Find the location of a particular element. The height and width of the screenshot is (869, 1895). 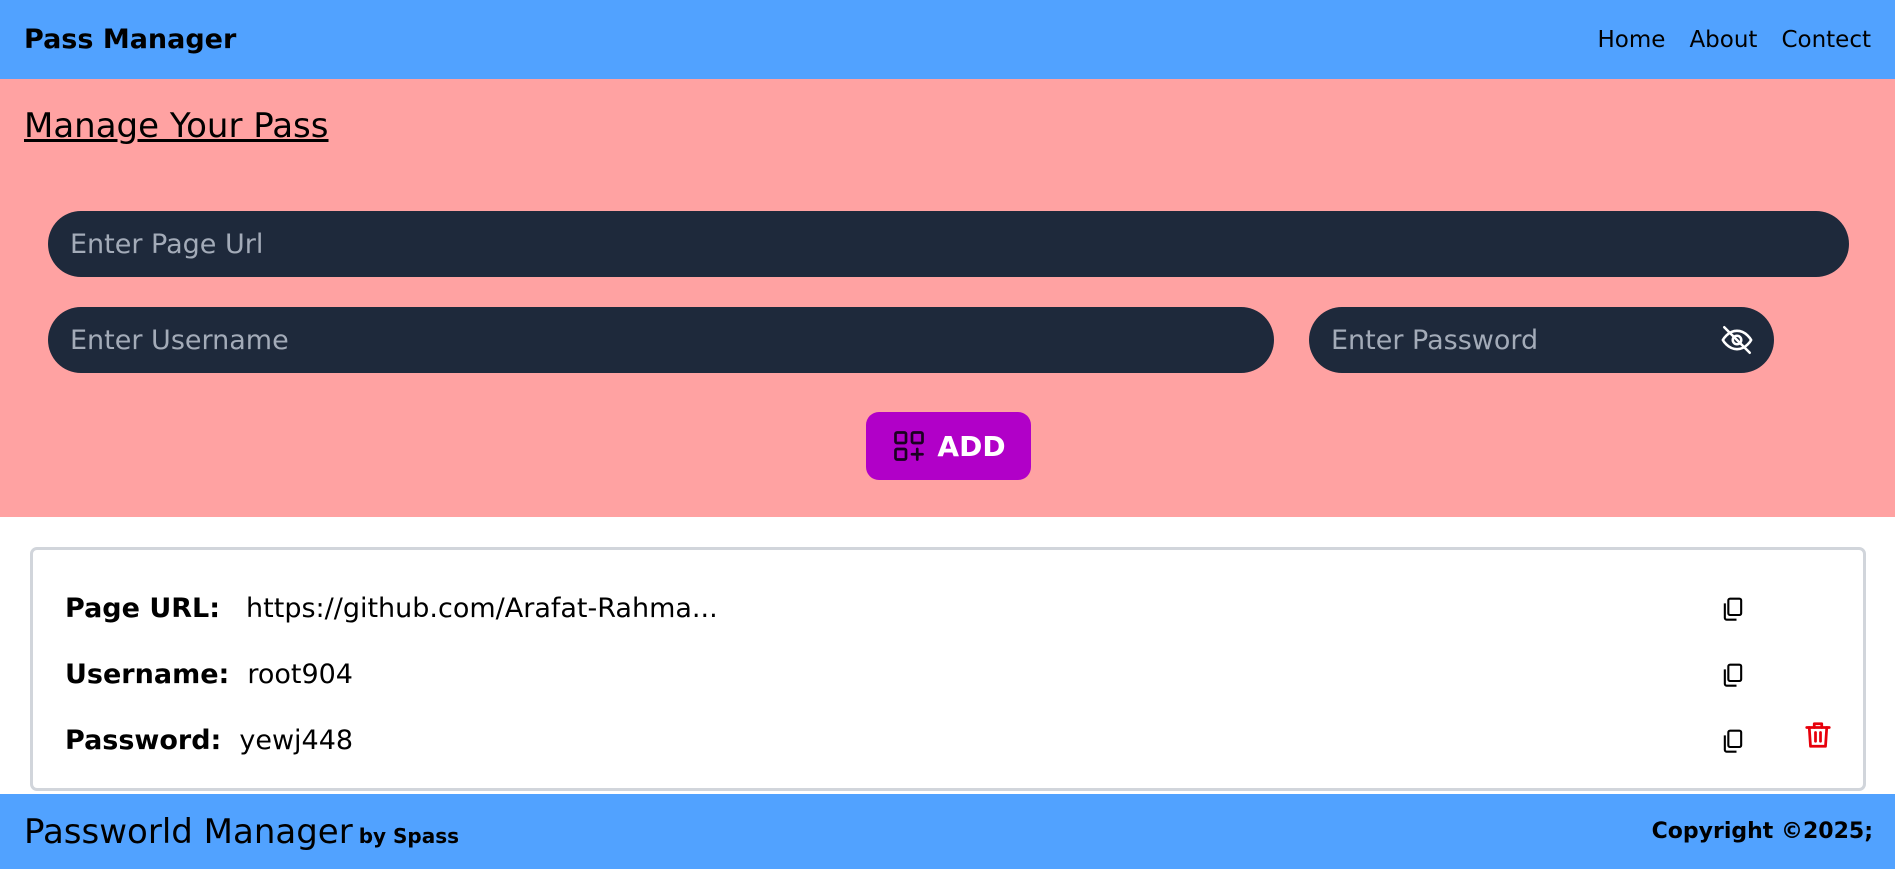

username-label: Username: is located at coordinates (147, 674).